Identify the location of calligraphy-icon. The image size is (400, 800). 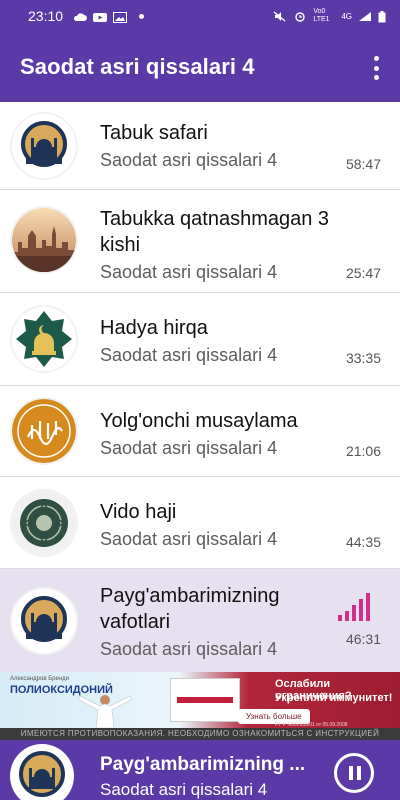
(44, 431).